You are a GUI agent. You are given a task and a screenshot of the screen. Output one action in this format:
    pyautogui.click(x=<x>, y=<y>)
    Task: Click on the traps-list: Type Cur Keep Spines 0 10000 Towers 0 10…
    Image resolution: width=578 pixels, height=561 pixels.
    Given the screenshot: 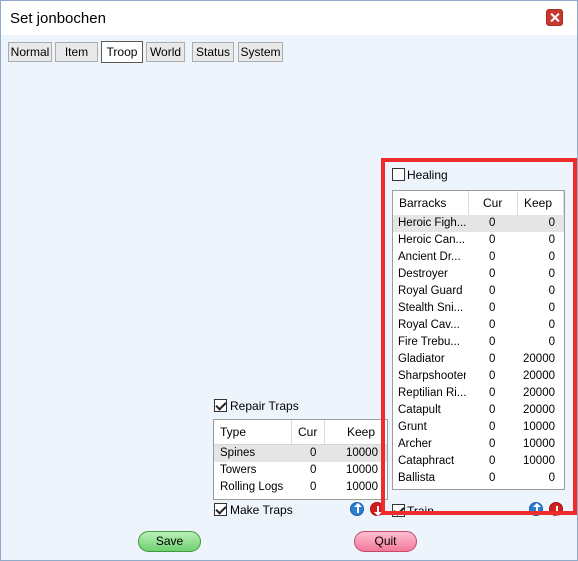 What is the action you would take?
    pyautogui.click(x=300, y=459)
    